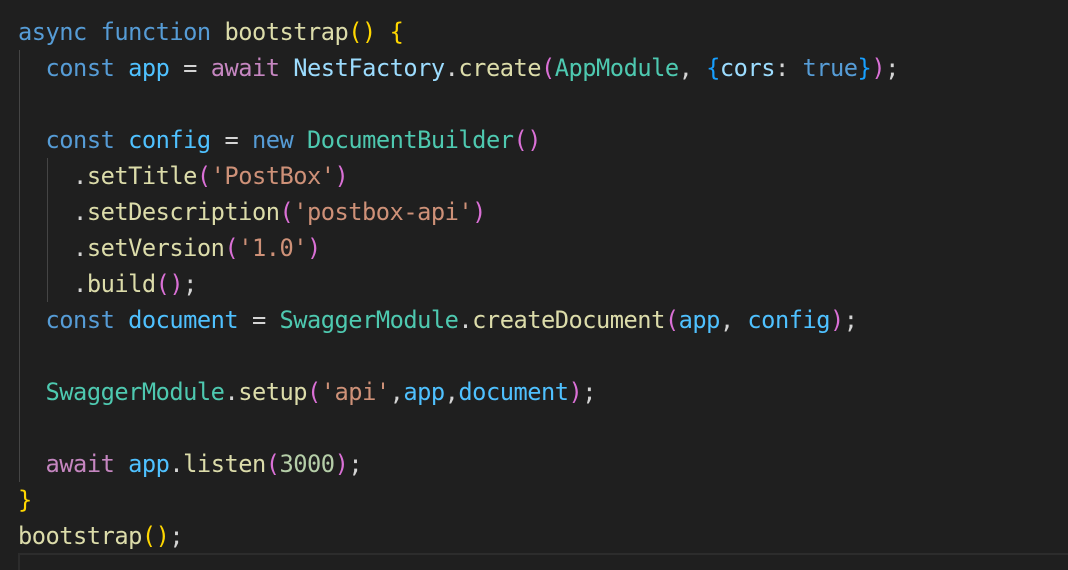 The height and width of the screenshot is (570, 1068). I want to click on code-token: new, so click(272, 140).